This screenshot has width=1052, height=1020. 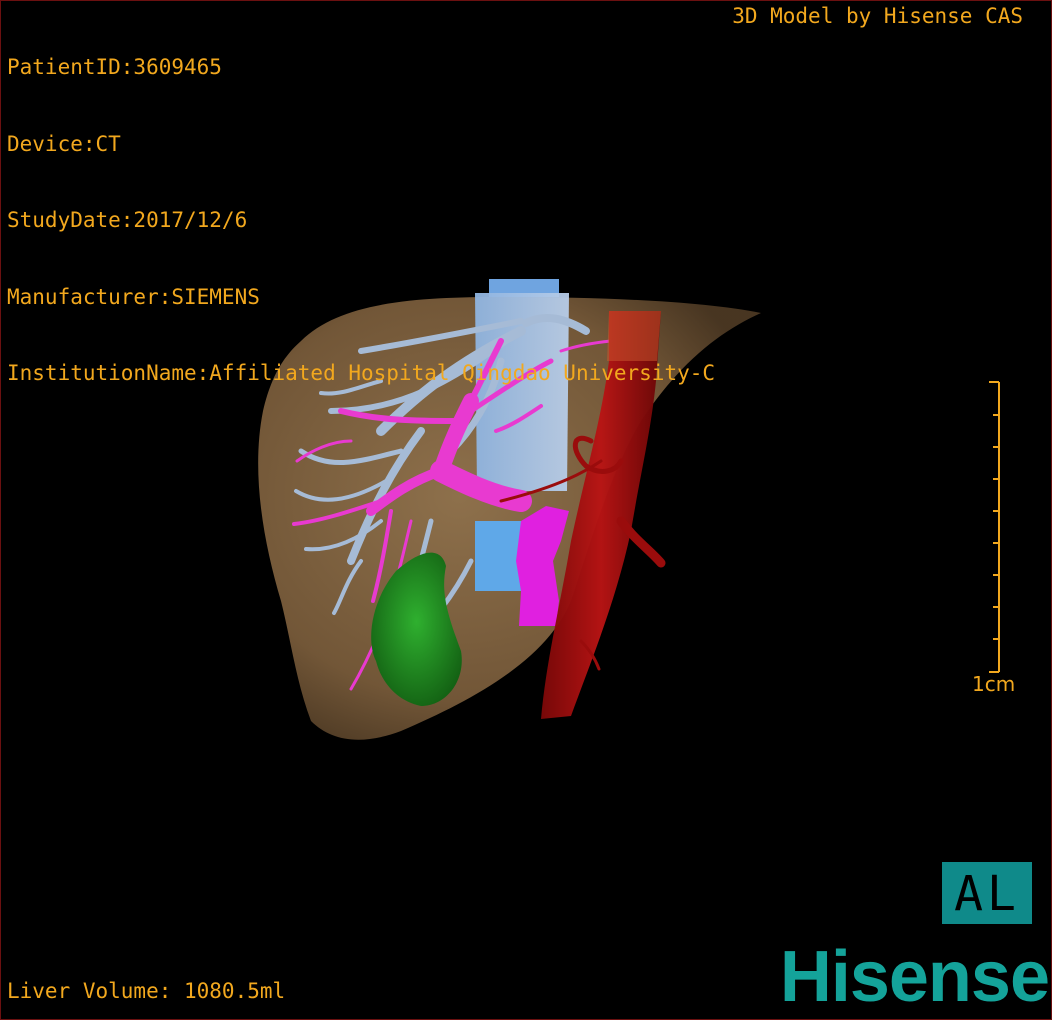 What do you see at coordinates (146, 991) in the screenshot?
I see `liver-volume: Liver Volume: 1080.5ml` at bounding box center [146, 991].